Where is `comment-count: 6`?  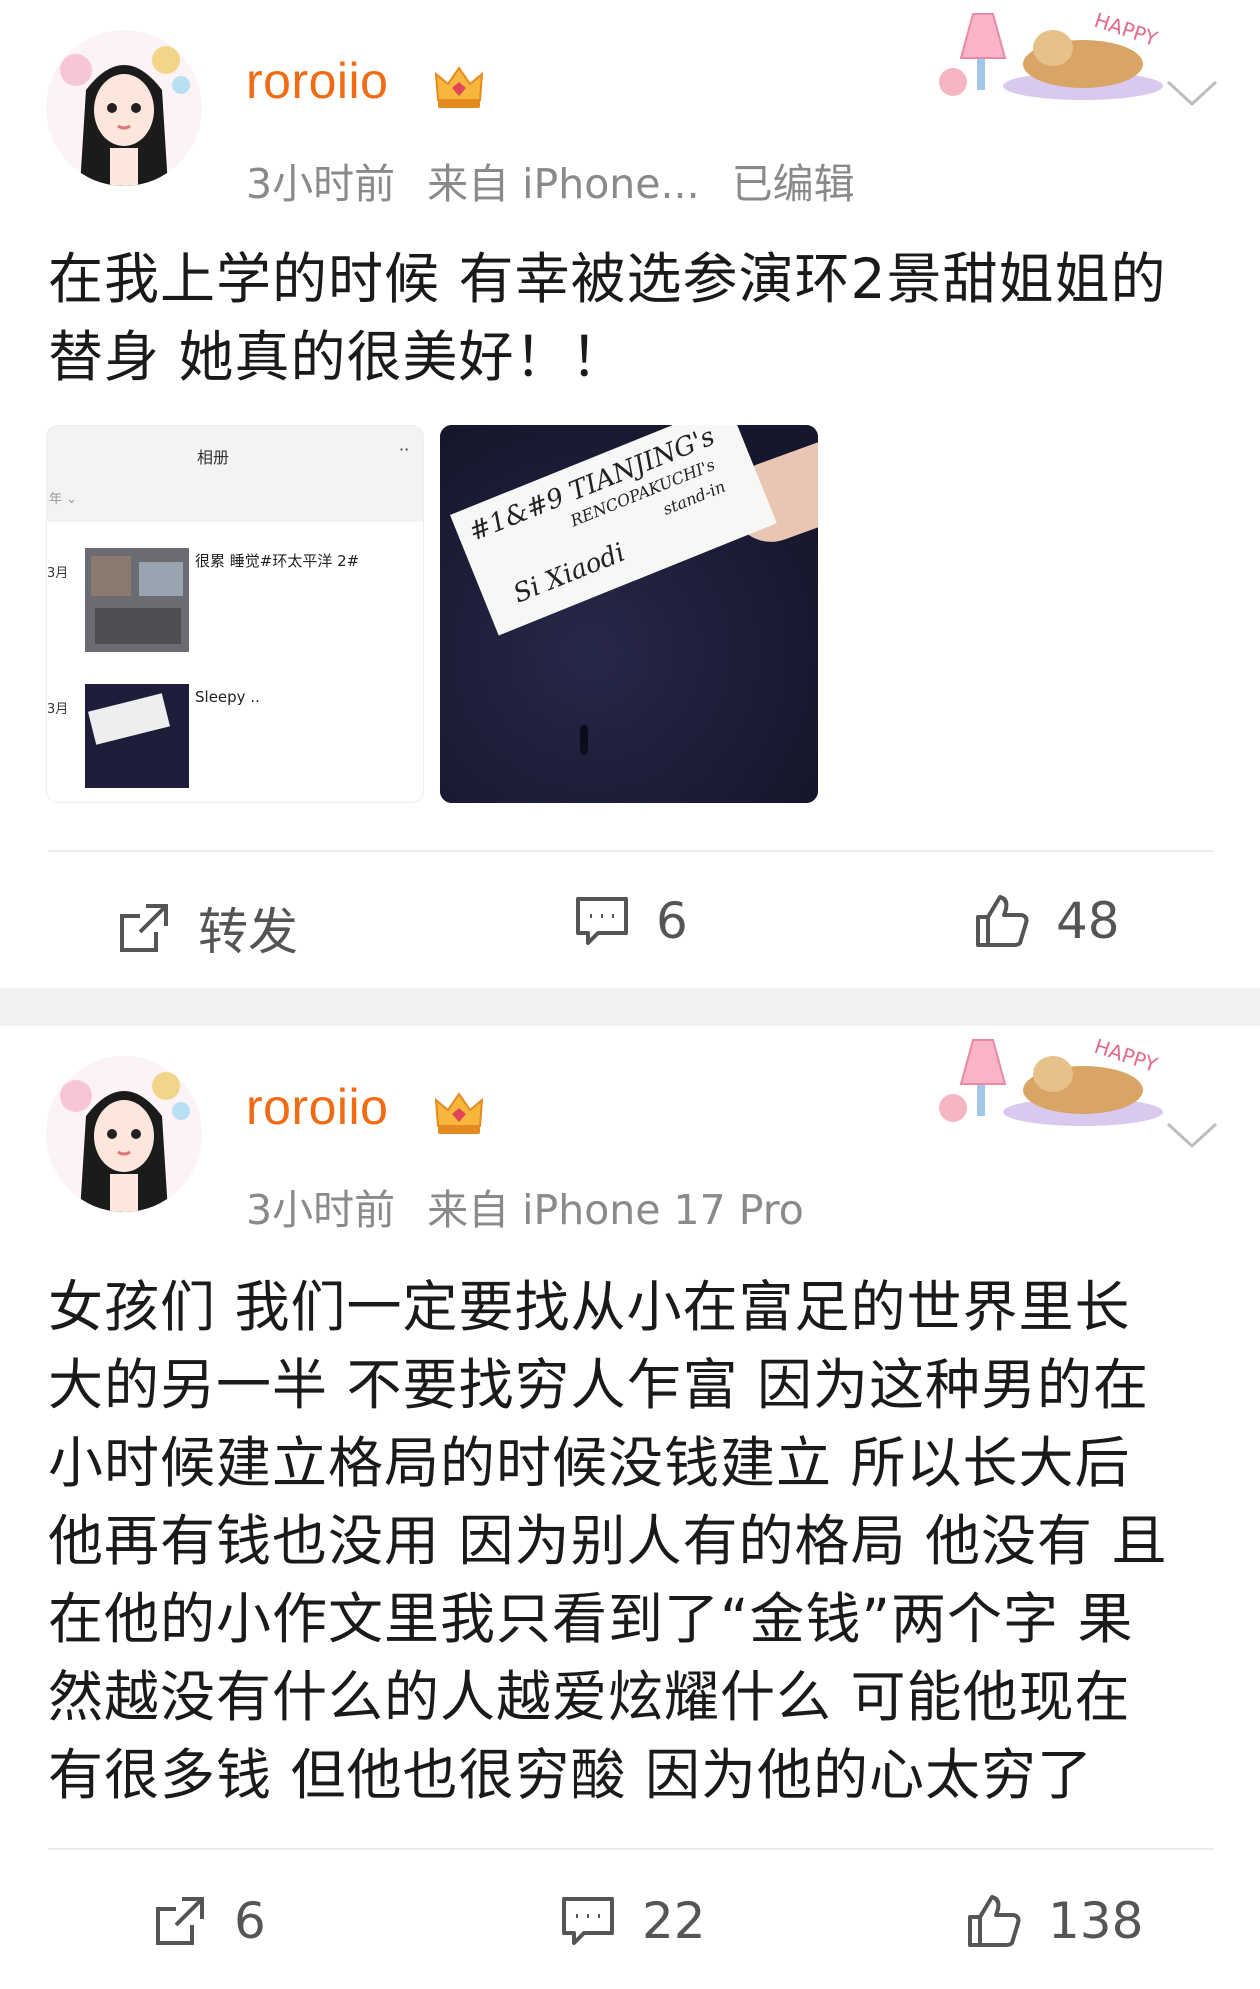
comment-count: 6 is located at coordinates (672, 921).